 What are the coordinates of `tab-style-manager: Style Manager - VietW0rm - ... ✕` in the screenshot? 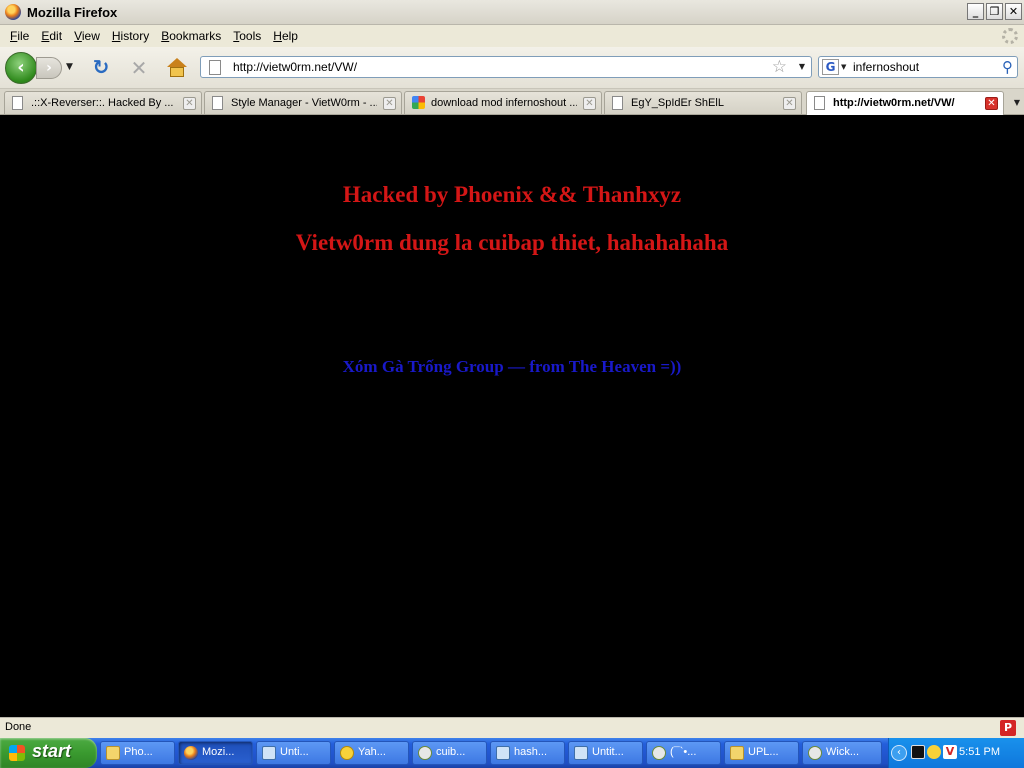 It's located at (303, 102).